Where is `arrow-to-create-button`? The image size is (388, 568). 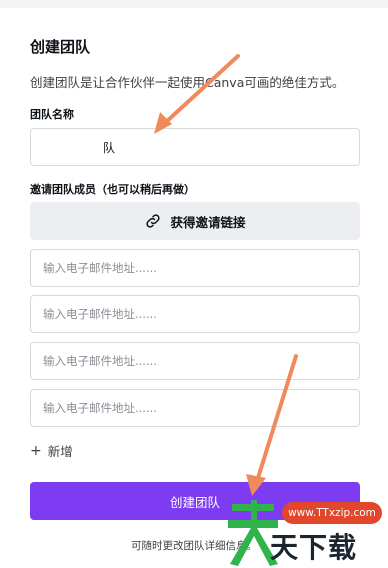 arrow-to-create-button is located at coordinates (277, 417).